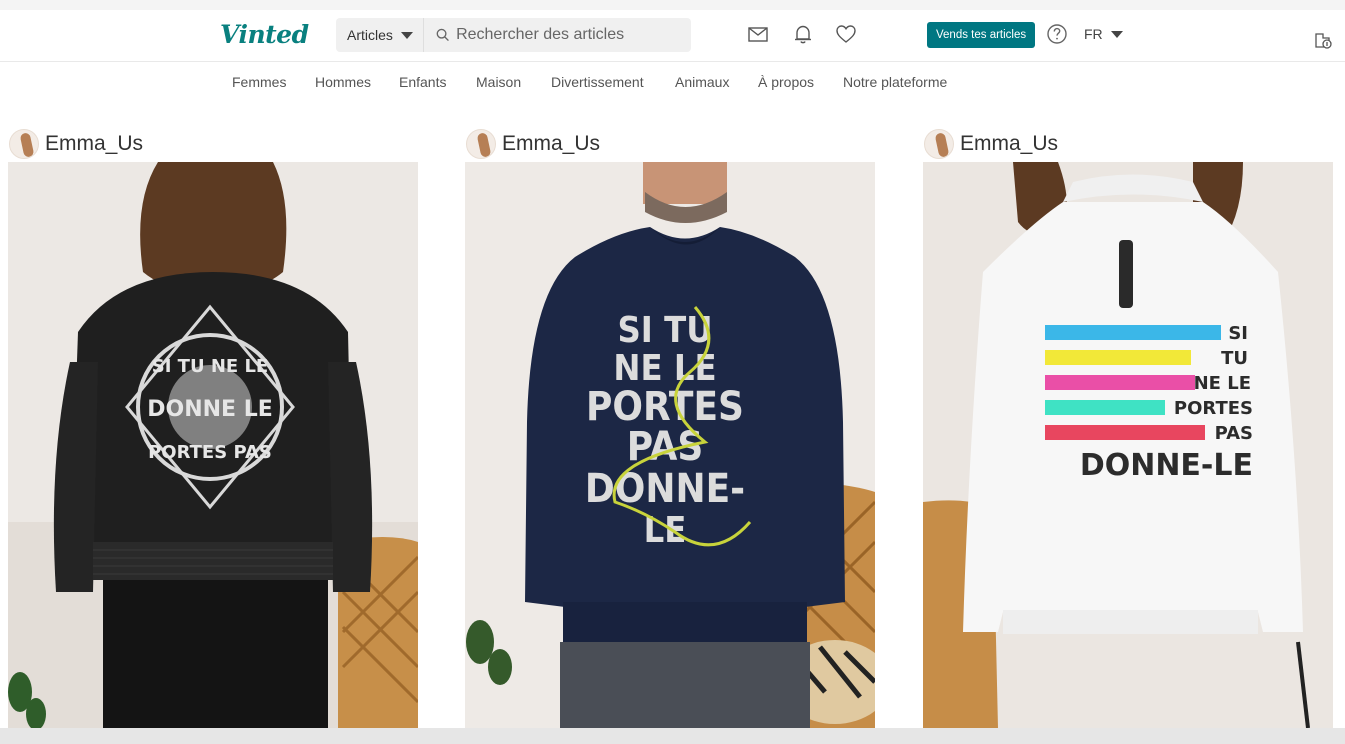  What do you see at coordinates (786, 82) in the screenshot?
I see `nav-item-a-propos: À propos` at bounding box center [786, 82].